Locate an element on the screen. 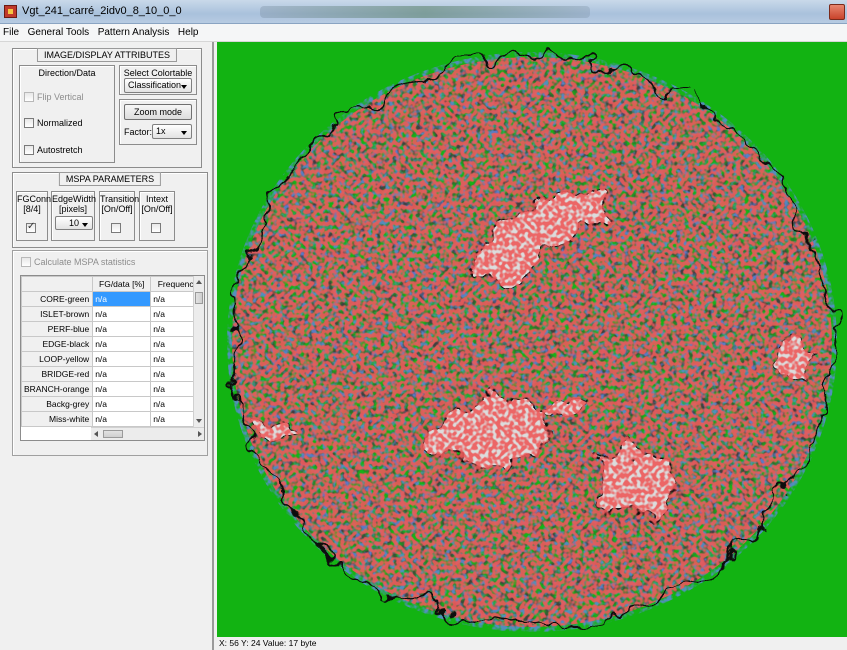  scroll-left-icon is located at coordinates (96, 434).